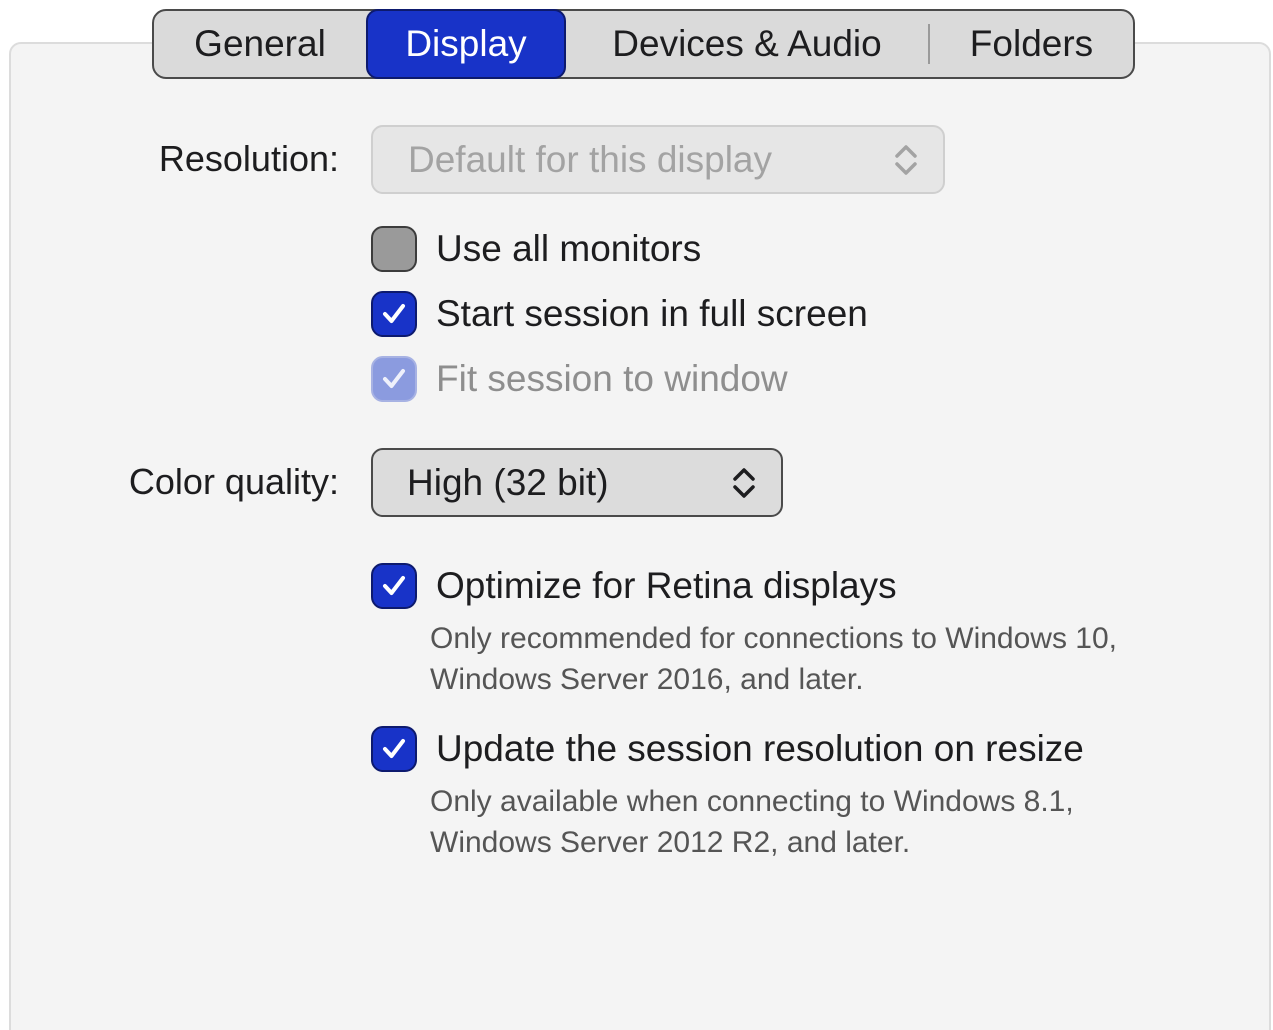 The width and height of the screenshot is (1273, 1030). Describe the element at coordinates (508, 482) in the screenshot. I see `color-quality-value: High (32 bit)` at that location.